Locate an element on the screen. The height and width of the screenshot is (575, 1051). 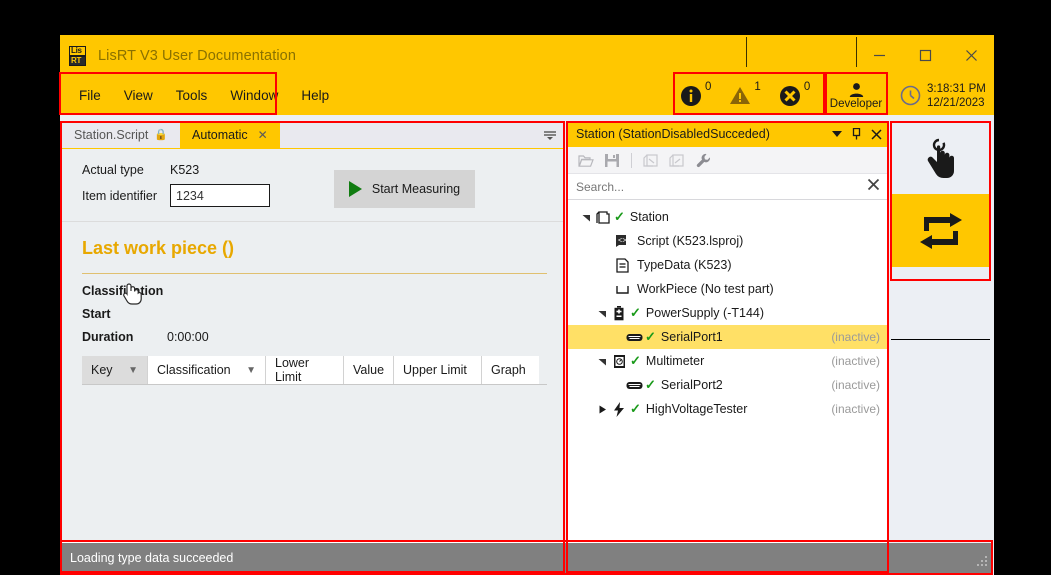
column-label: Graph is located at coordinates (508, 370).